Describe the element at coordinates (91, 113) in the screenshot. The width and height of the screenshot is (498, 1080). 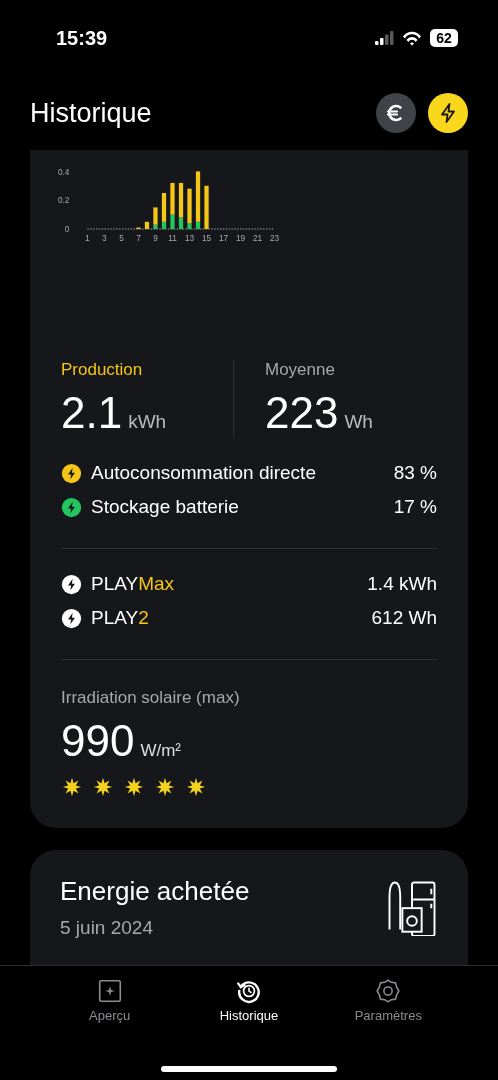
I see `page-title: Historique` at that location.